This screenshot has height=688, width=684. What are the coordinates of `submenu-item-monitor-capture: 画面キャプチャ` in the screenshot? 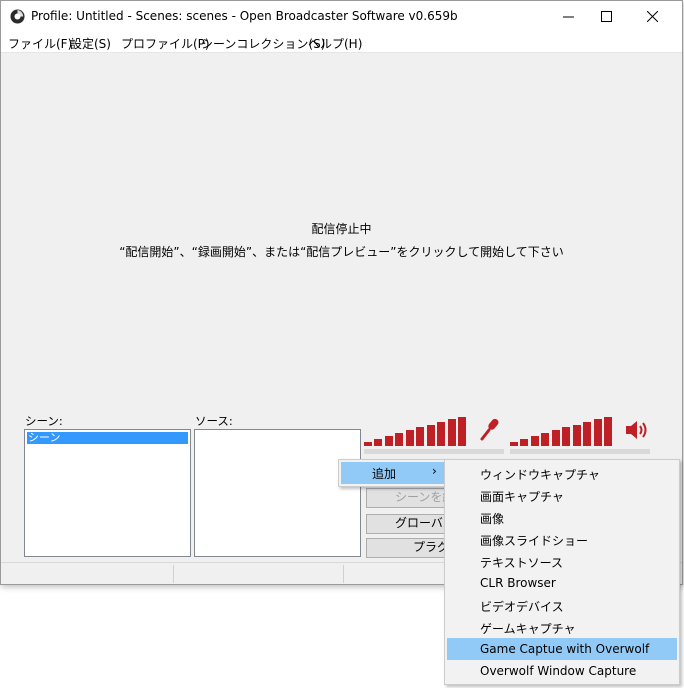 It's located at (562, 495).